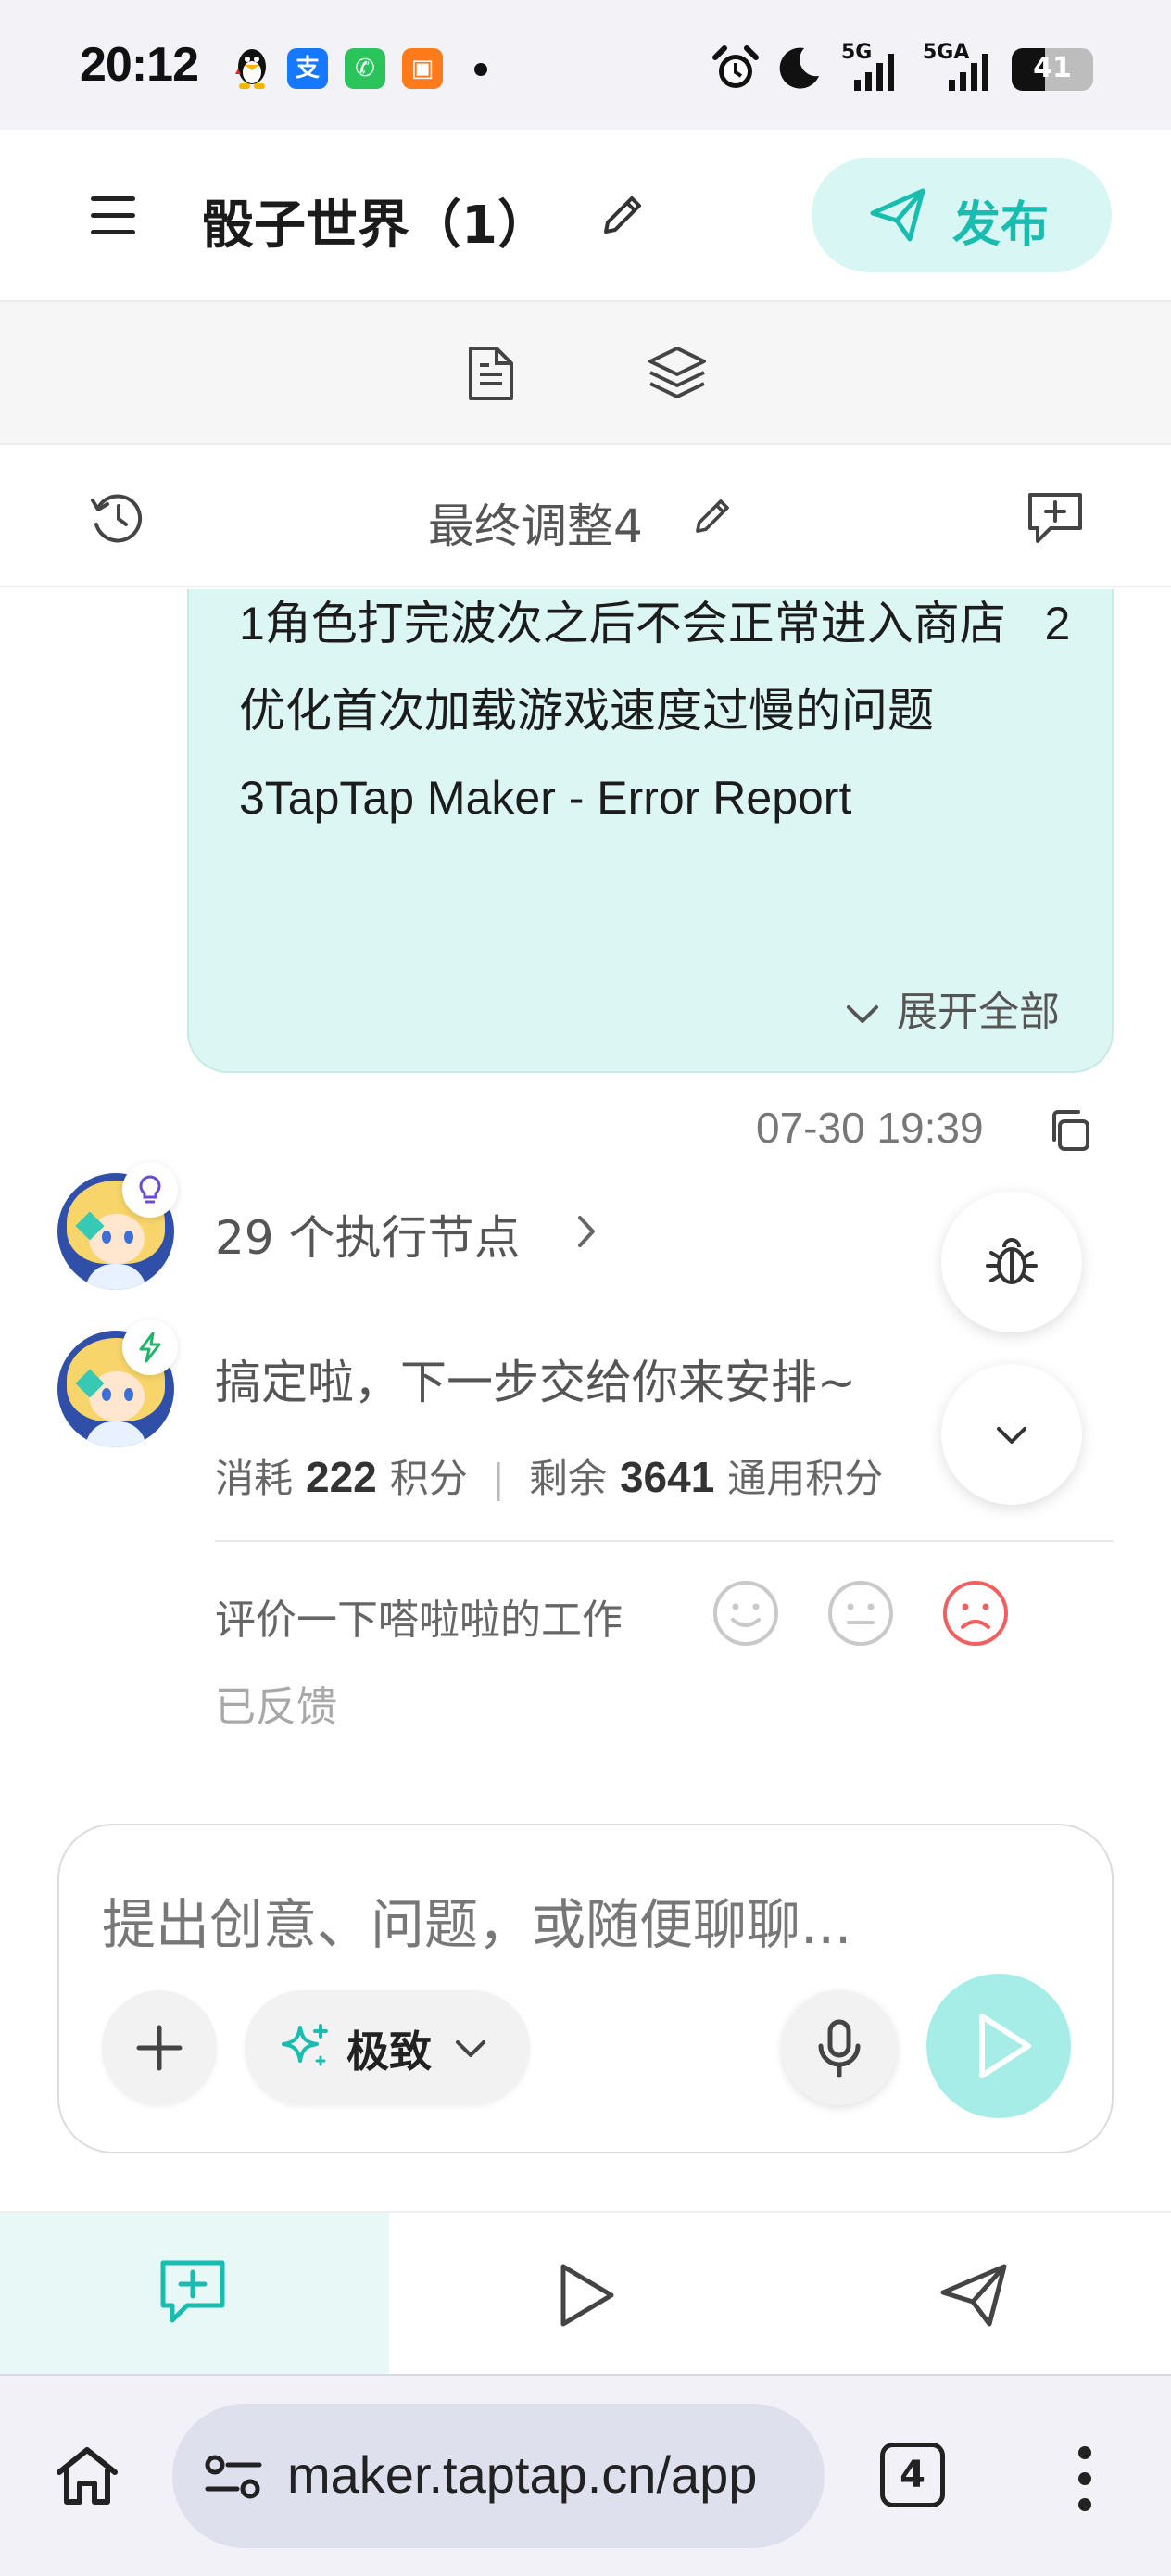  Describe the element at coordinates (1069, 1132) in the screenshot. I see `copy-icon` at that location.